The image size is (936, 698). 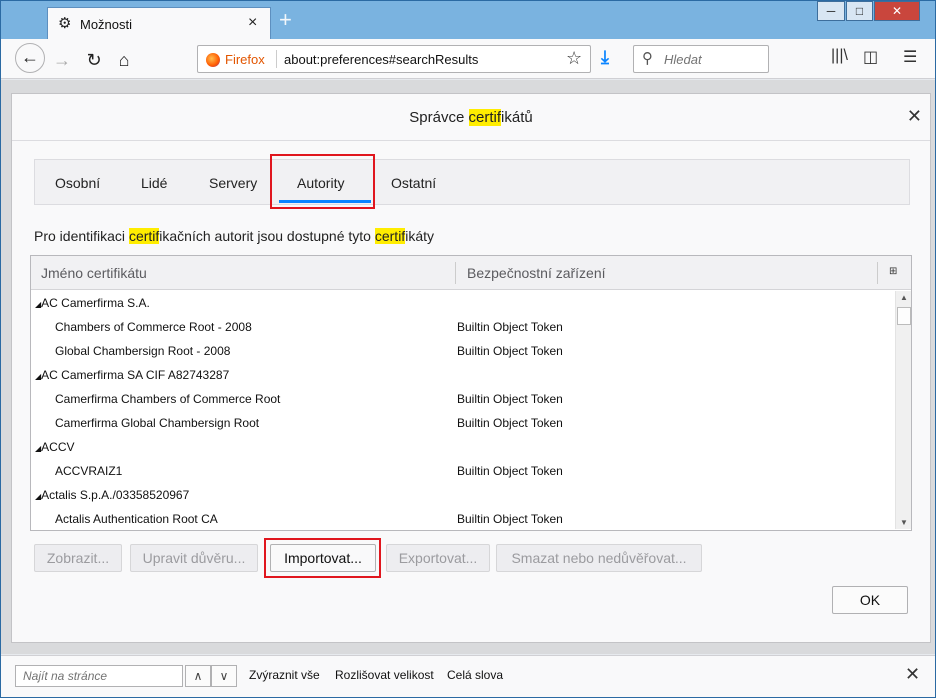 I want to click on certificate-name: Actalis S.p.A./03358520967, so click(x=115, y=495).